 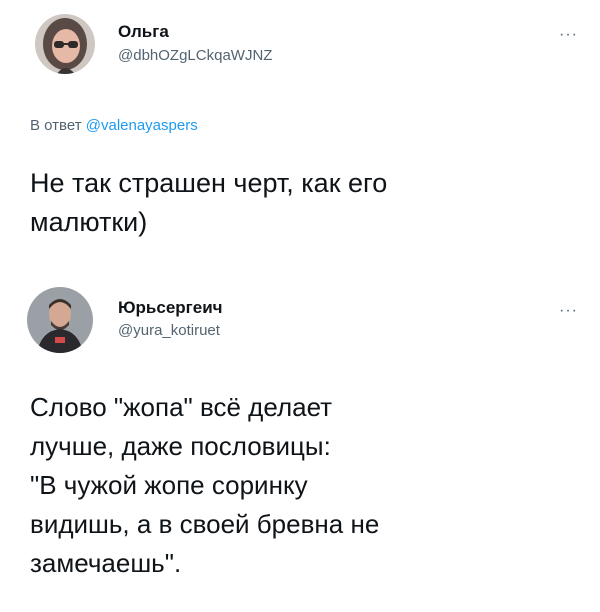 I want to click on reply-context: В ответ @valenayaspers, so click(x=114, y=125).